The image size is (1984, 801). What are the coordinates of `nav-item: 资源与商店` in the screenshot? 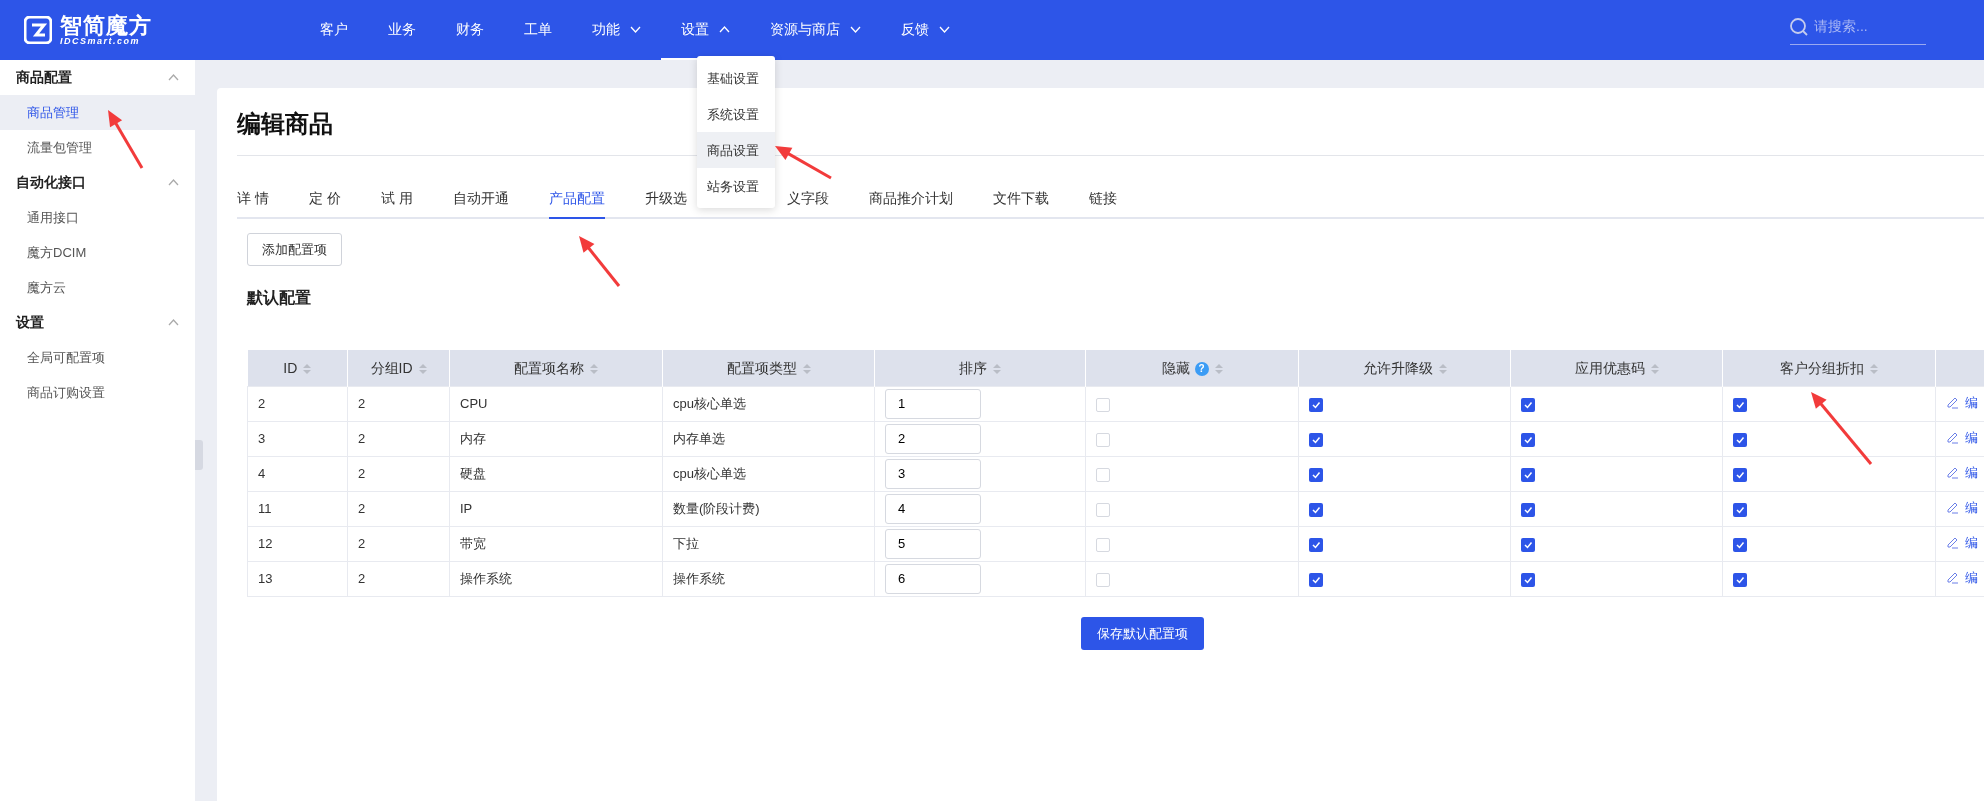 It's located at (815, 30).